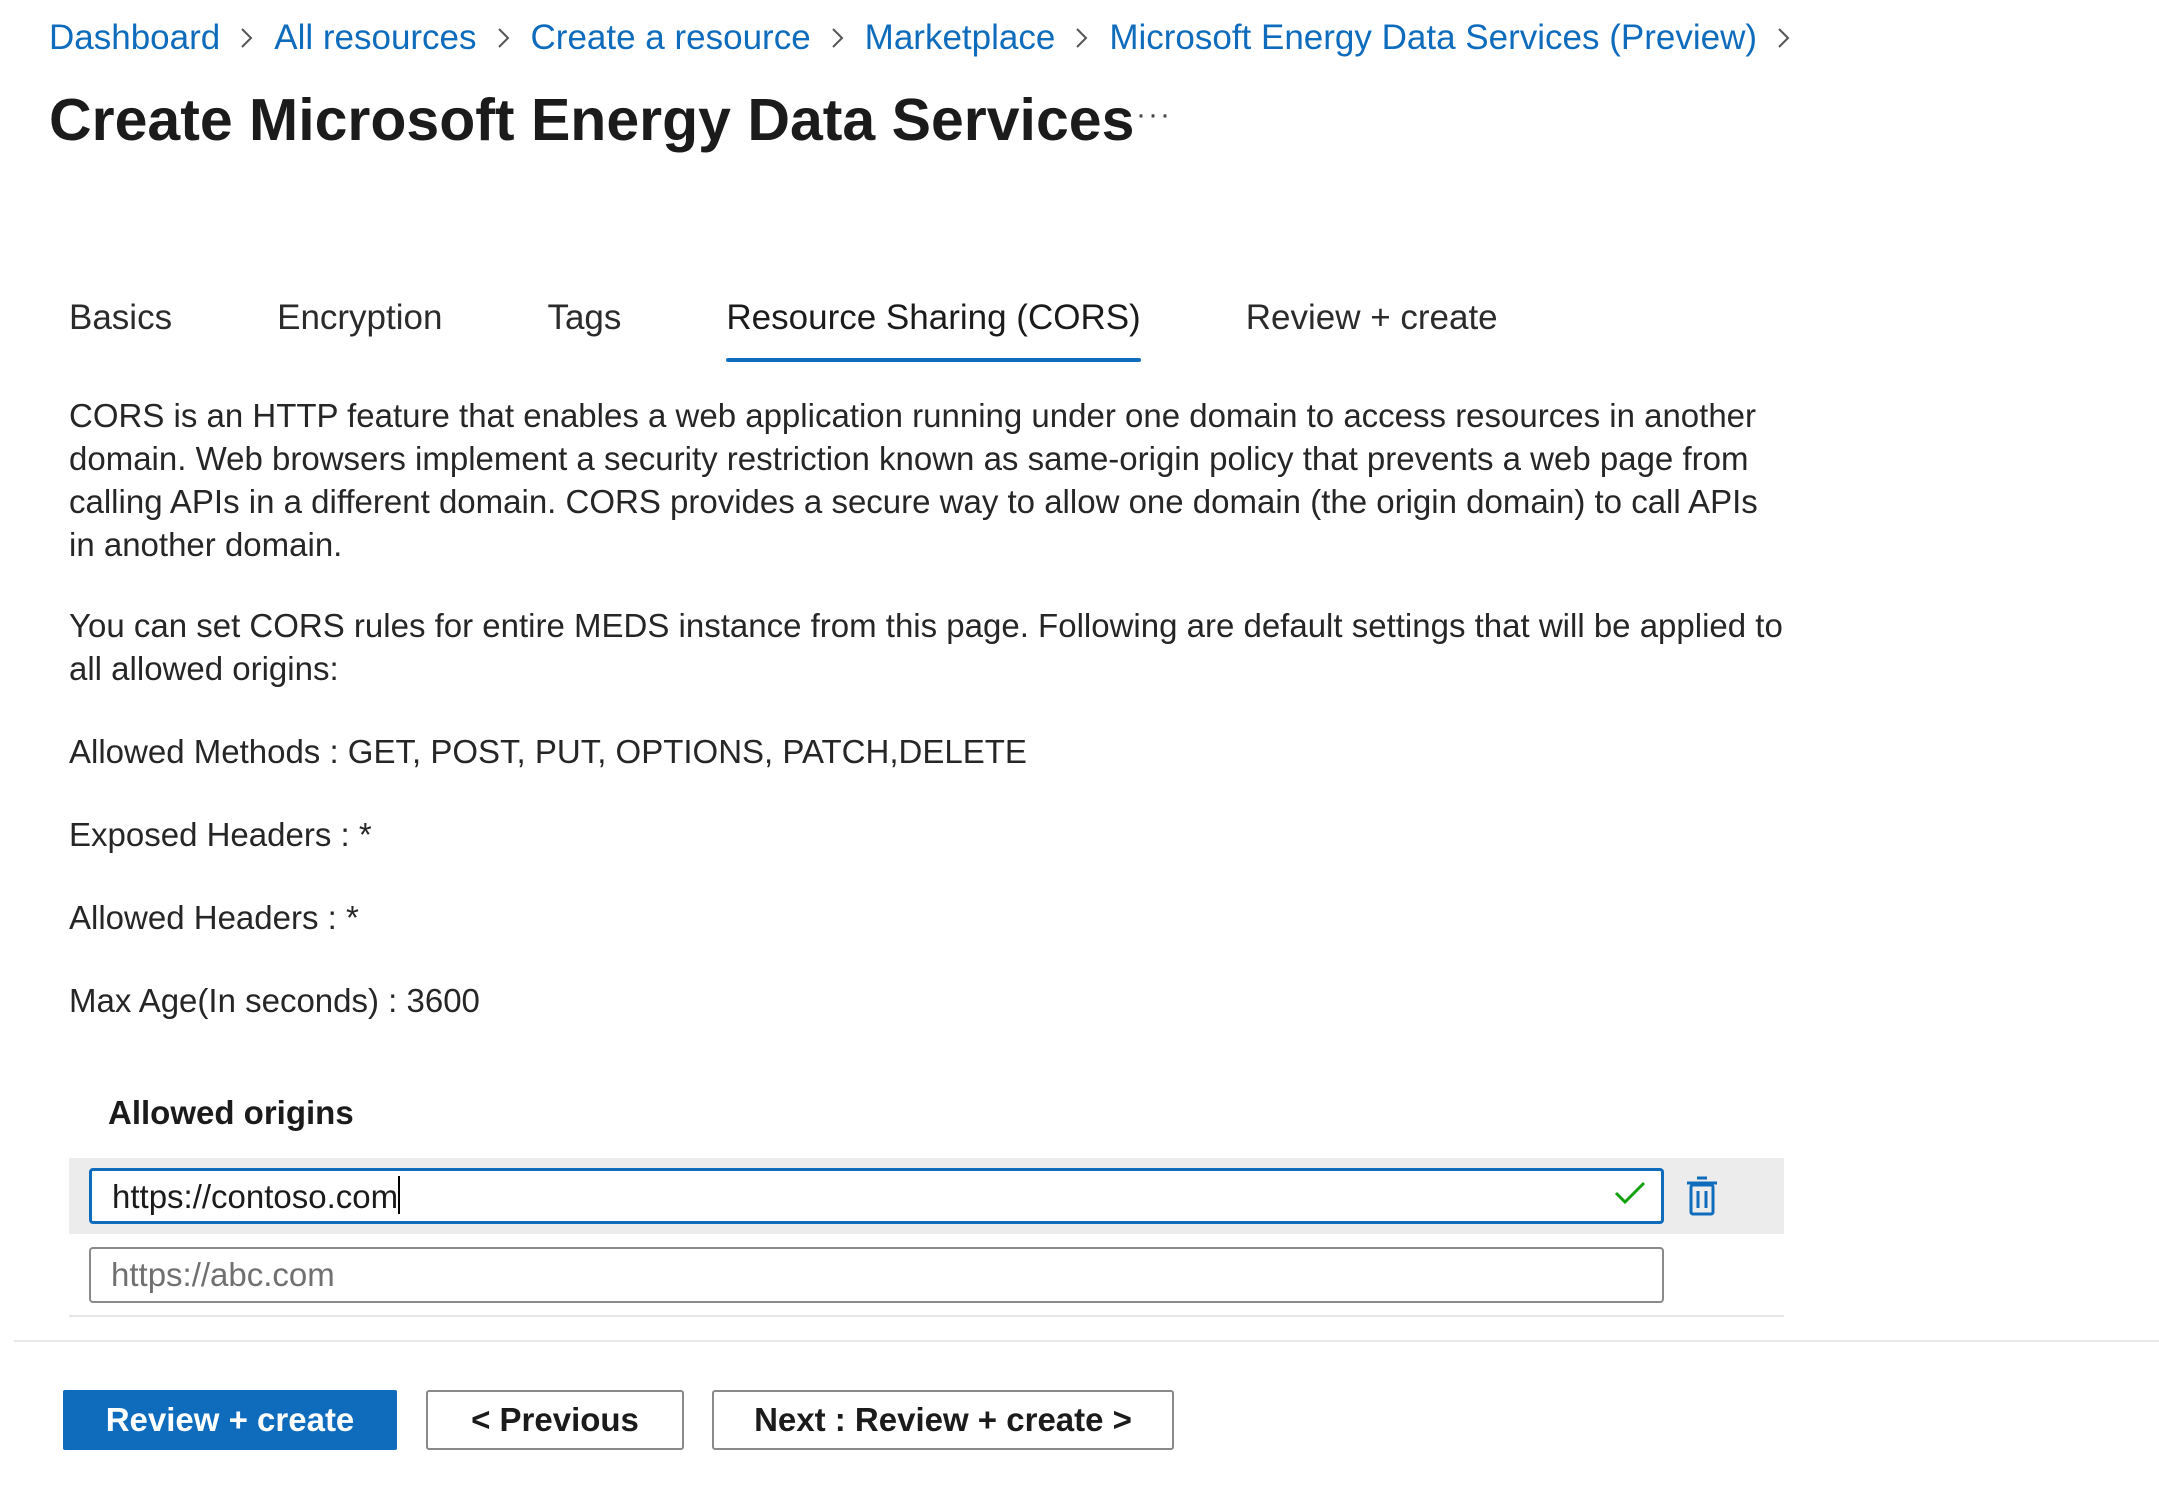 The width and height of the screenshot is (2159, 1491). Describe the element at coordinates (1433, 38) in the screenshot. I see `breadcrumb-energy-data-services: Microsoft Energy Data Services (Preview)` at that location.